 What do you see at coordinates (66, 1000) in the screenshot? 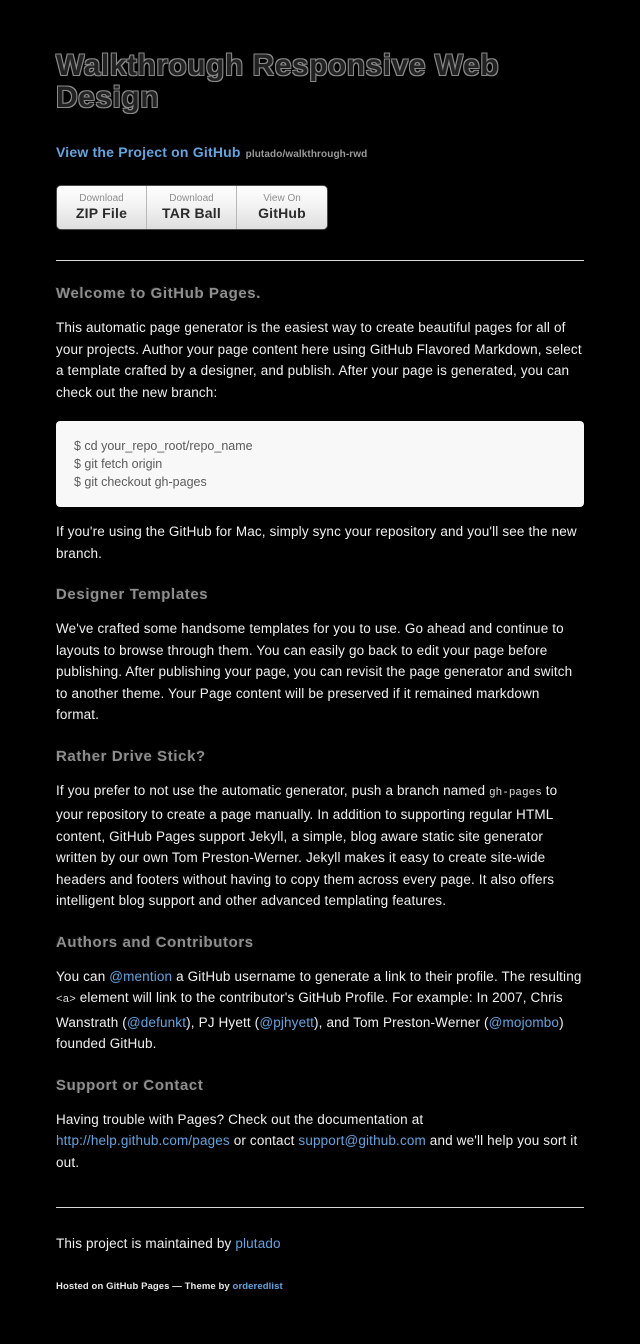
I see `inline-code-anchor-element: <a>` at bounding box center [66, 1000].